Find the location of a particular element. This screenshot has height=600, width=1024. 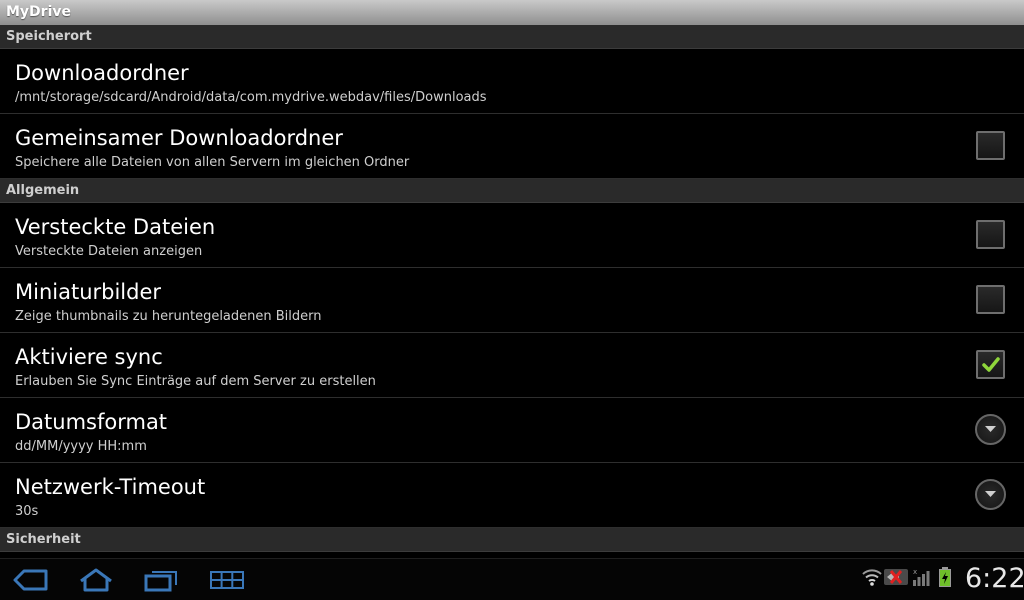

app-title-bar: MyDrive is located at coordinates (512, 12).